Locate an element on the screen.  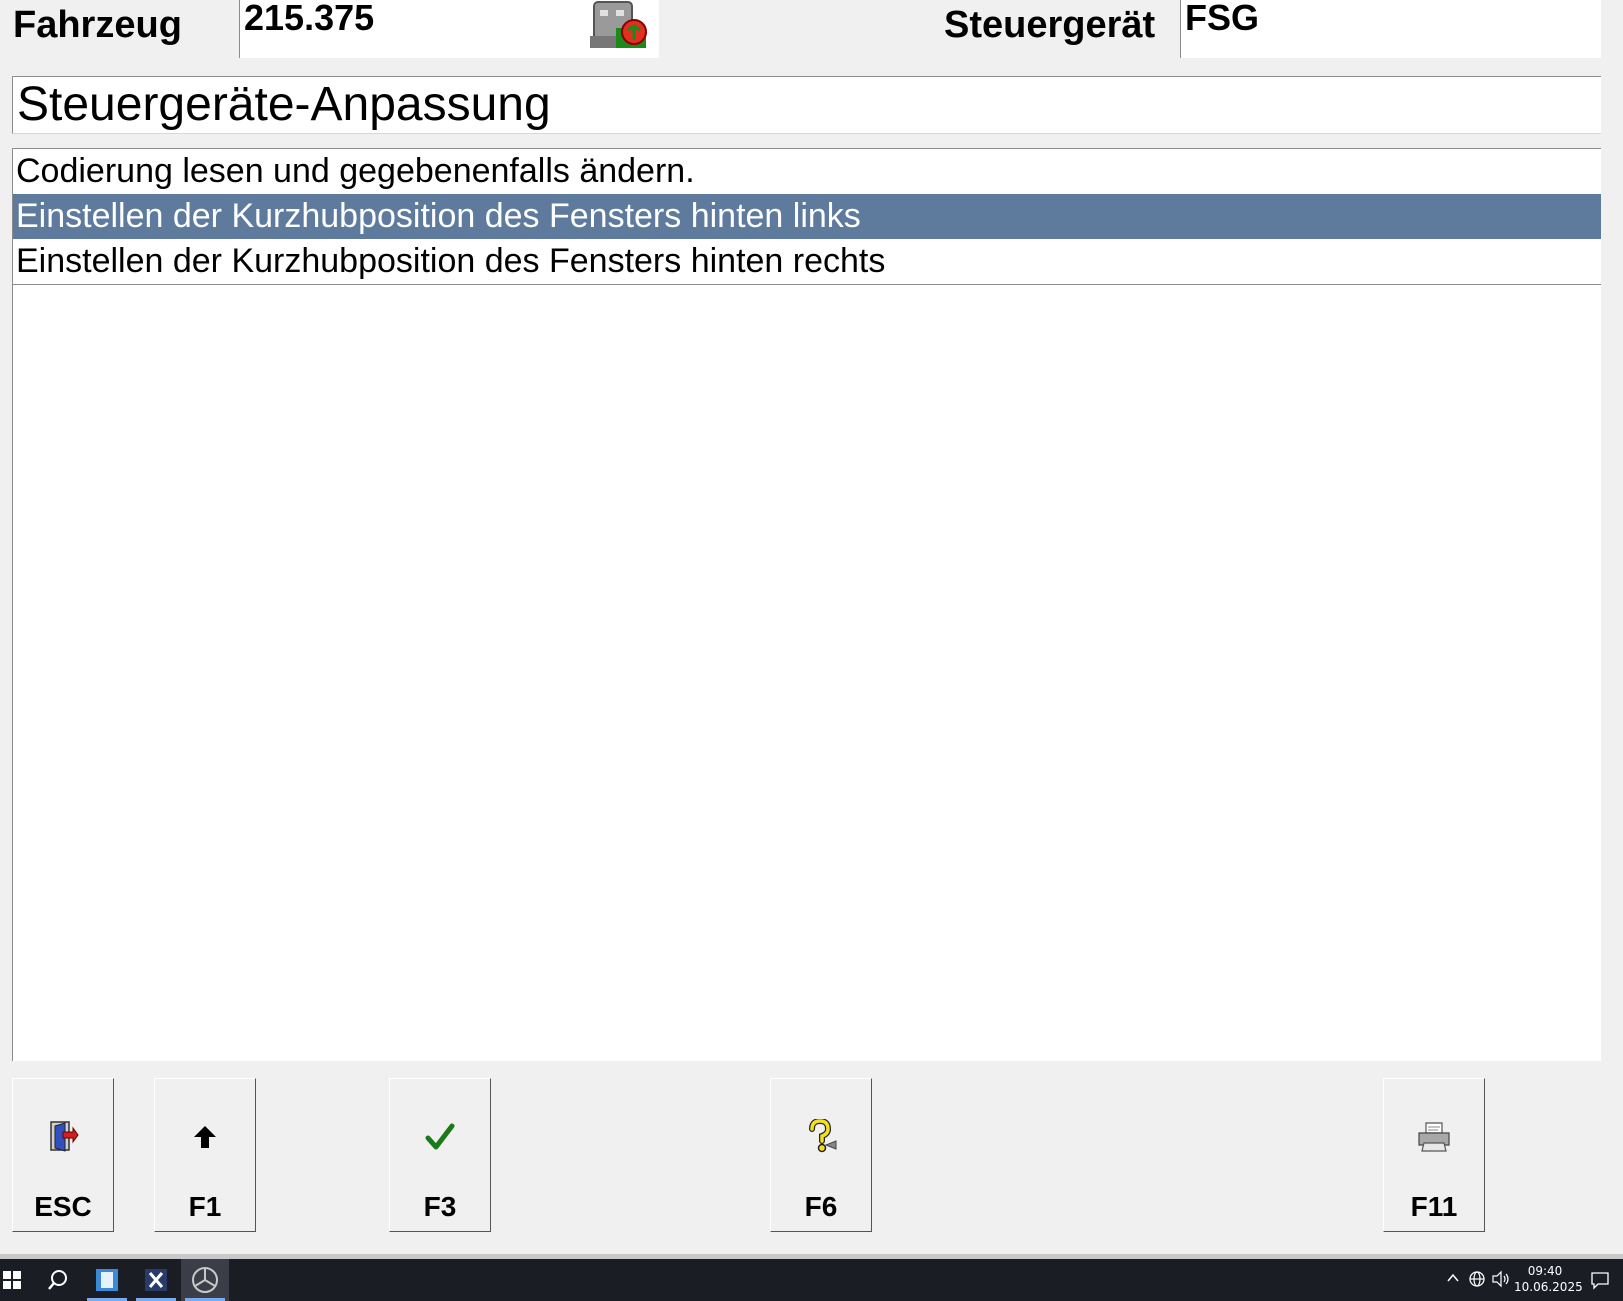
clock: 09:40 10.06.2025 is located at coordinates (1548, 1279).